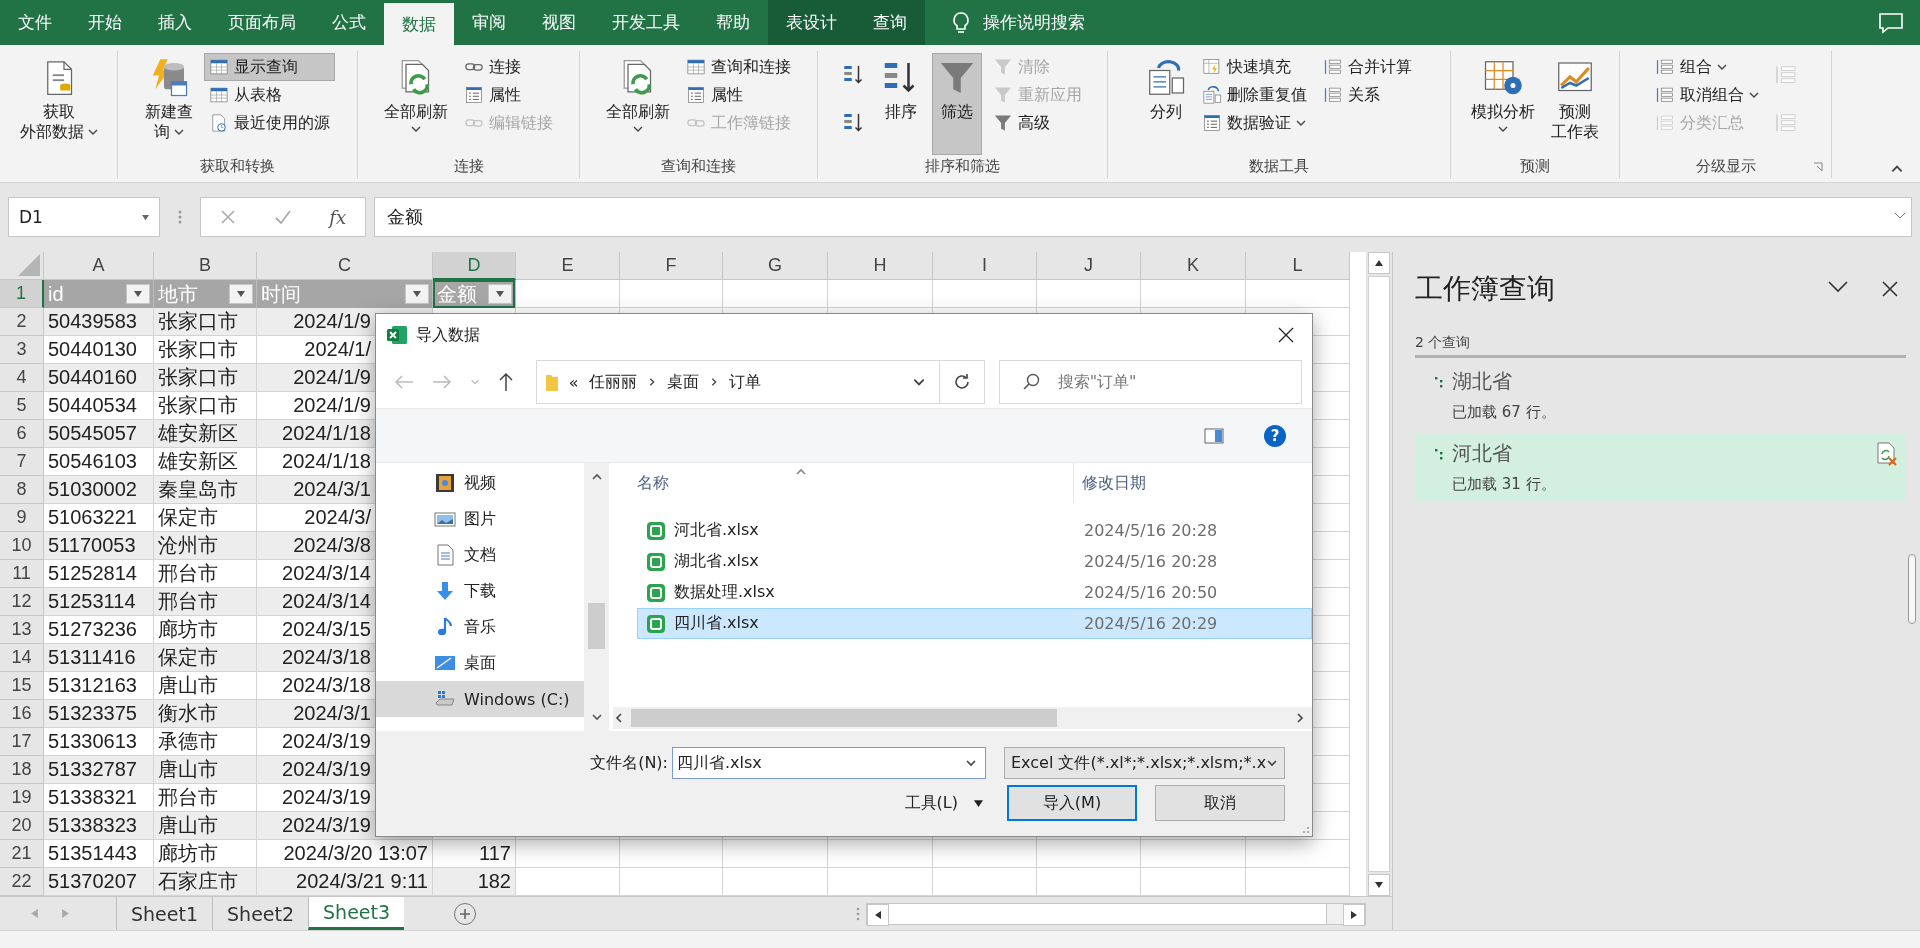 This screenshot has width=1920, height=948. Describe the element at coordinates (22, 630) in the screenshot. I see `row-number: 13` at that location.